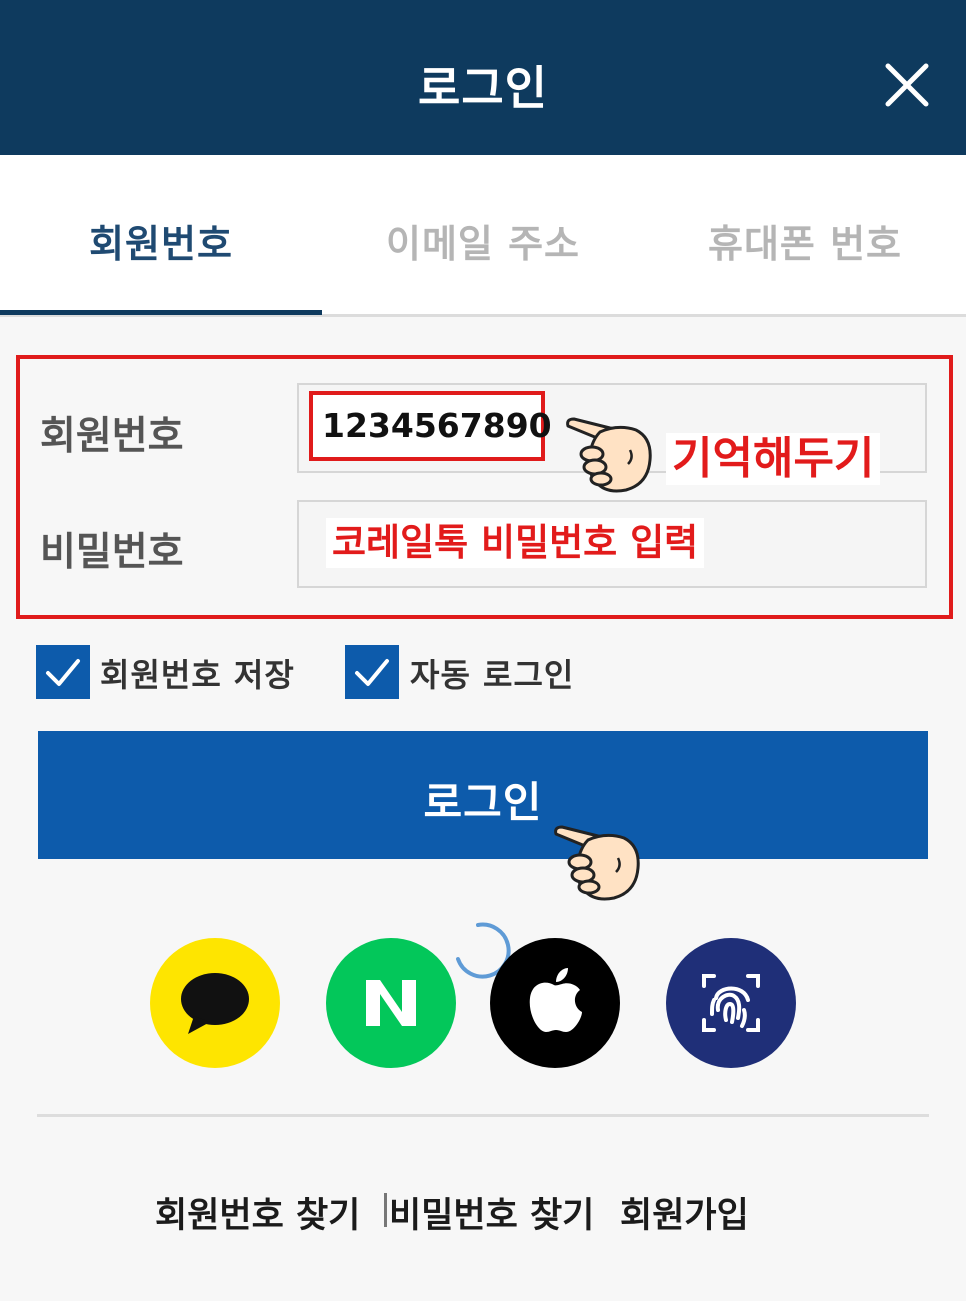 This screenshot has width=966, height=1301. I want to click on tab-member-number: 회원번호, so click(161, 240).